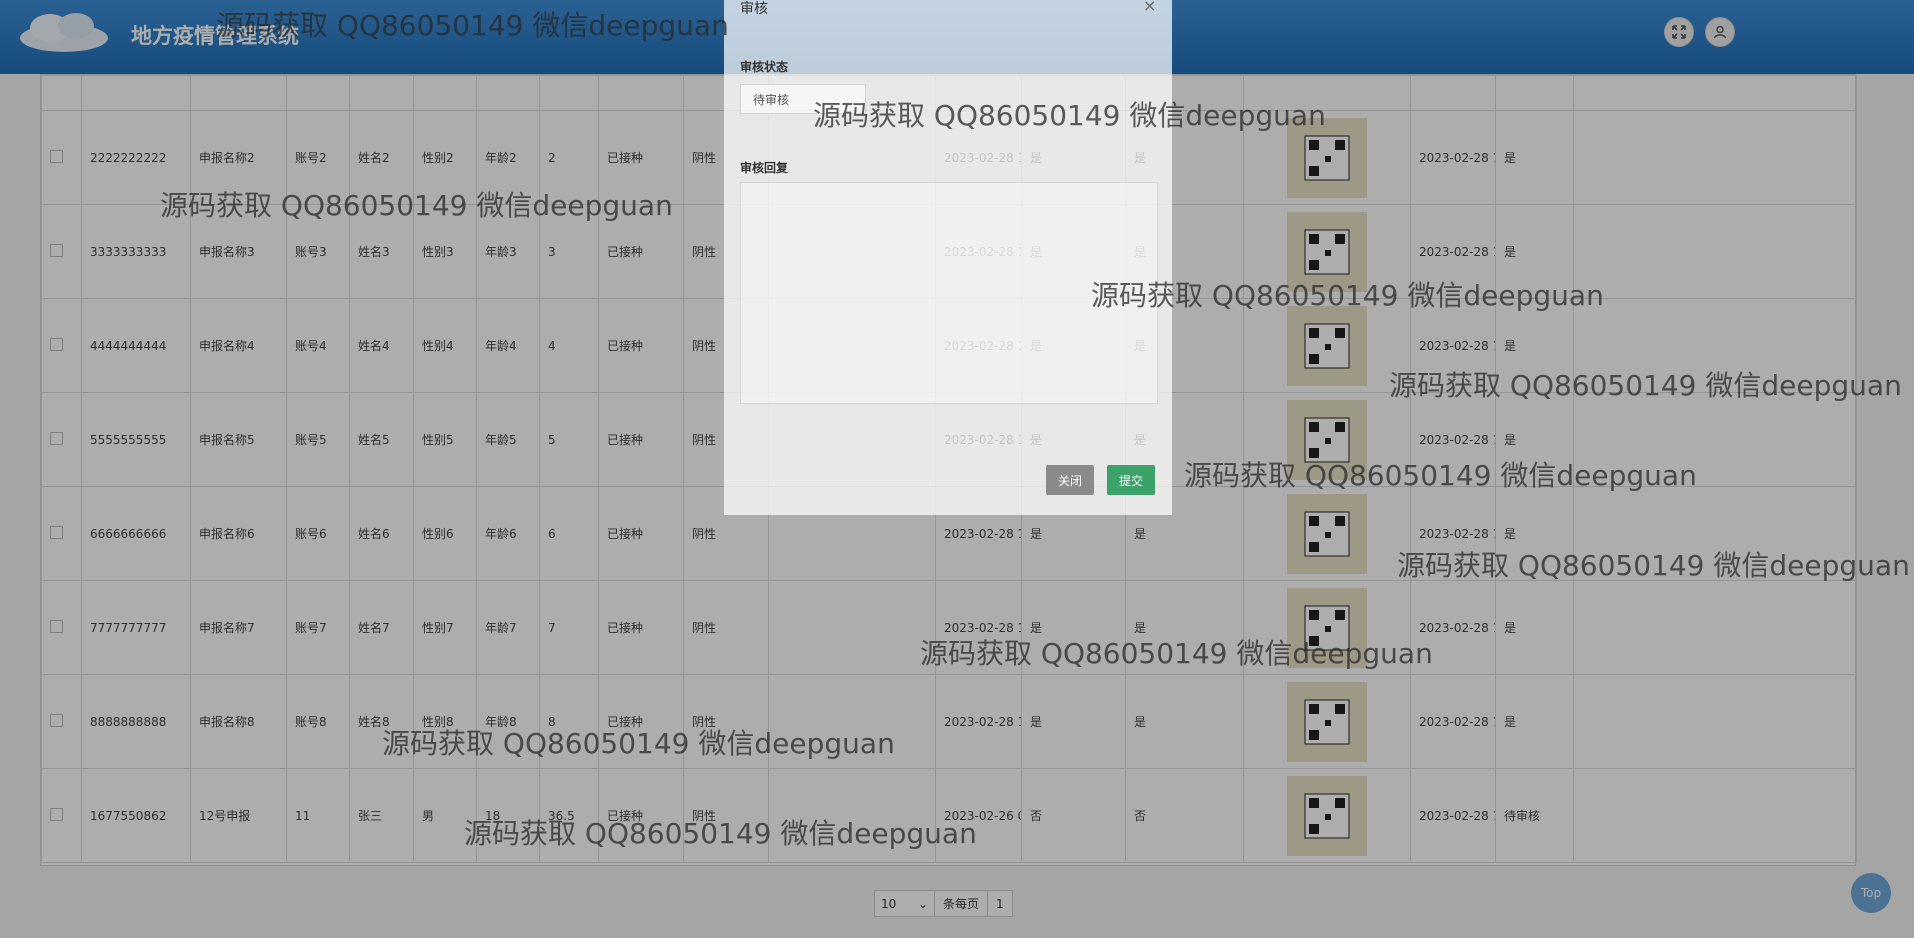  Describe the element at coordinates (1149, 7) in the screenshot. I see `close-icon: ×` at that location.